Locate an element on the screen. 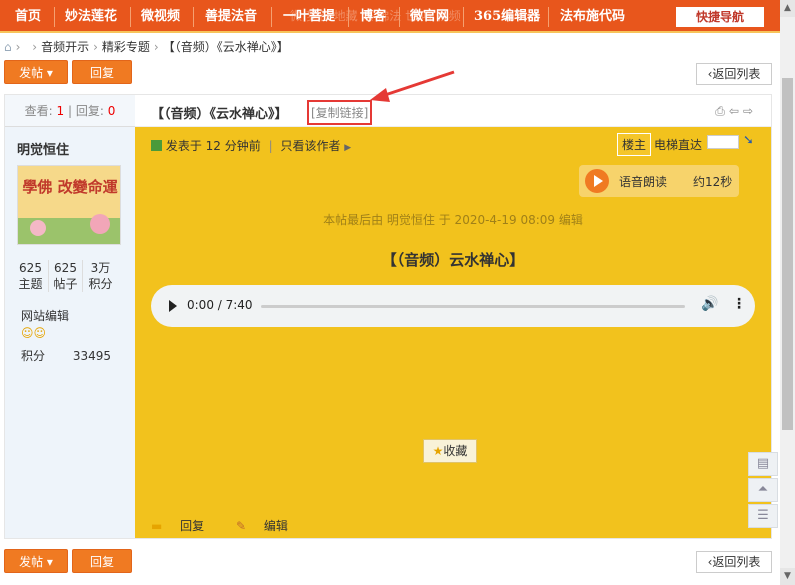 The height and width of the screenshot is (585, 795). go-floor-icon: ➘ is located at coordinates (748, 140).